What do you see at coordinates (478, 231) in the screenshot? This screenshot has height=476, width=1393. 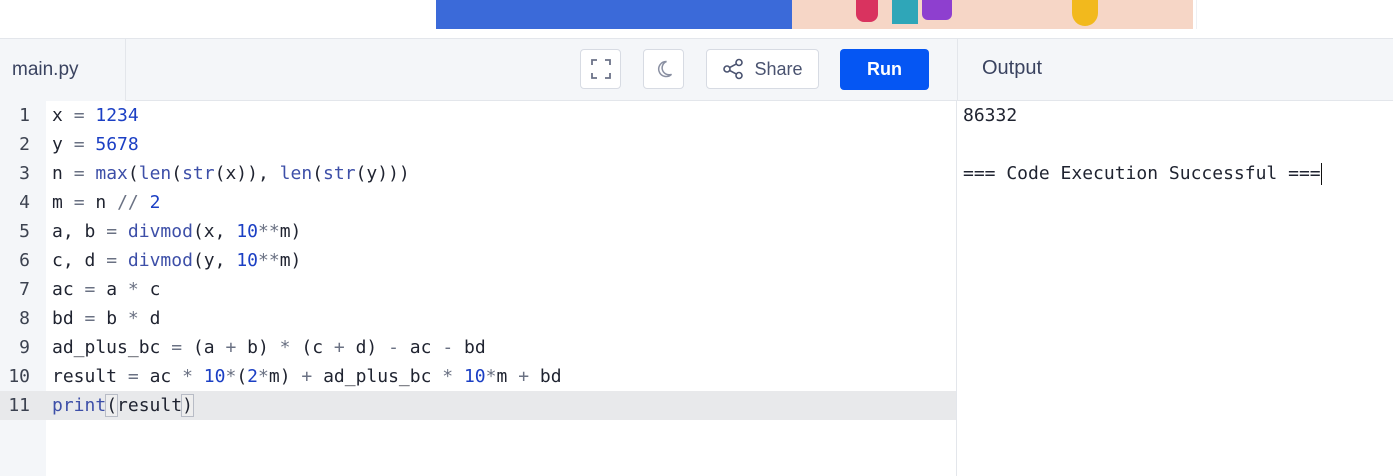 I see `code-line: 5 a, b = divmod(x, 10**m)` at bounding box center [478, 231].